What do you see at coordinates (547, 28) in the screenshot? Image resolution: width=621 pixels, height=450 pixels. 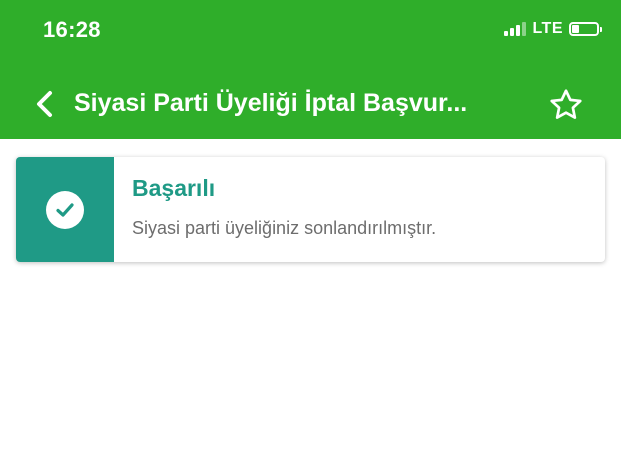 I see `network-type: LTE` at bounding box center [547, 28].